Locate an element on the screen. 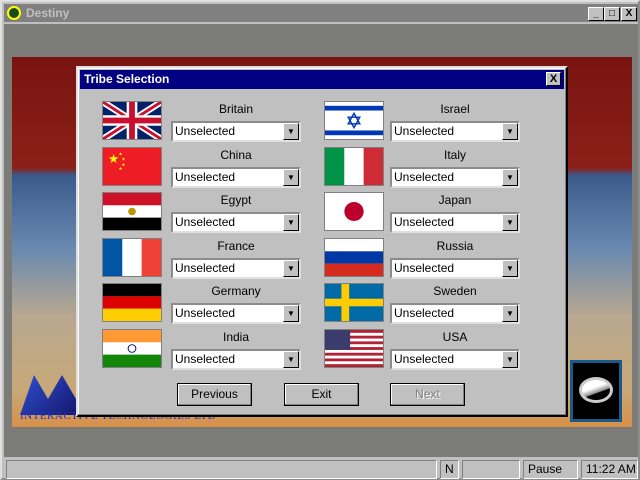 This screenshot has height=480, width=640. maximize-button: □ is located at coordinates (612, 14).